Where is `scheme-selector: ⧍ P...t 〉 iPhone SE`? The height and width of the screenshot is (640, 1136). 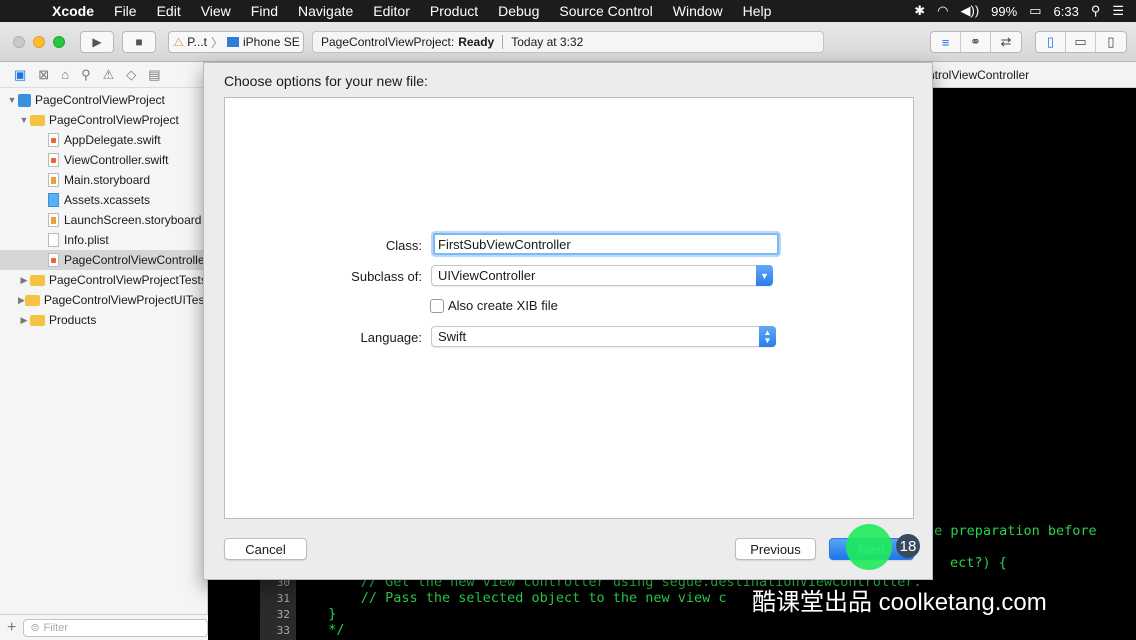
scheme-selector: ⧍ P...t 〉 iPhone SE is located at coordinates (236, 42).